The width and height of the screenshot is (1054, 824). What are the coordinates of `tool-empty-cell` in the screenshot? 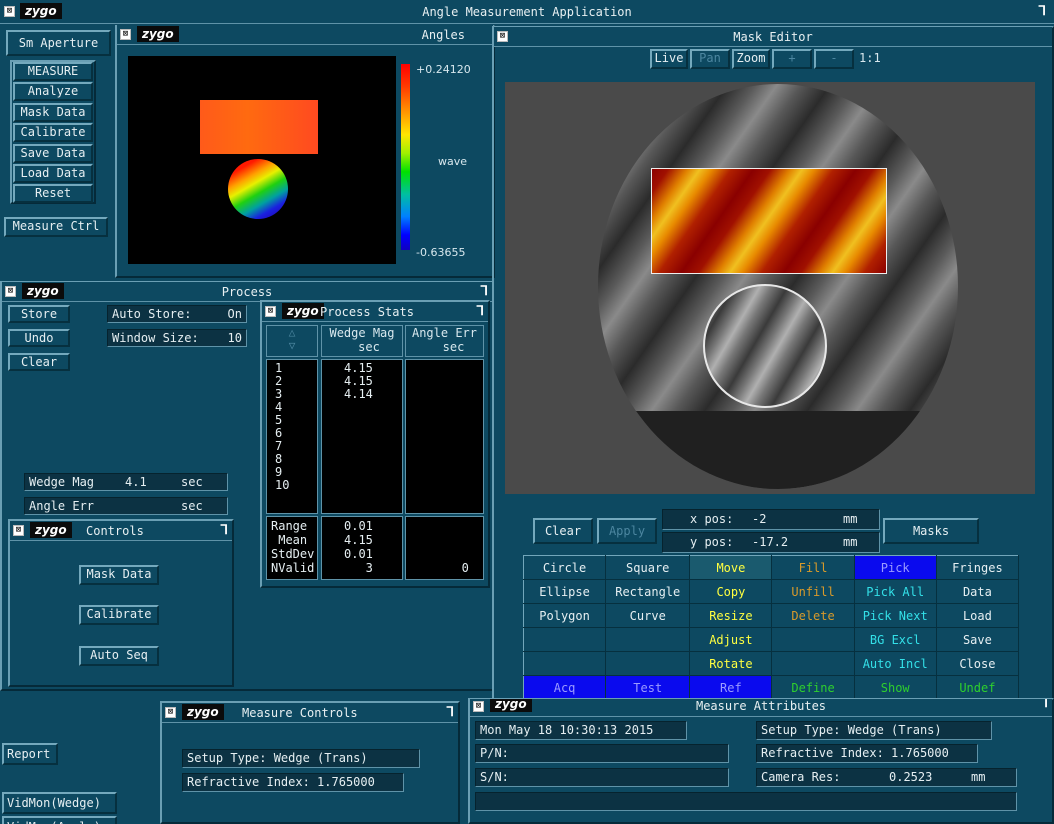 It's located at (648, 663).